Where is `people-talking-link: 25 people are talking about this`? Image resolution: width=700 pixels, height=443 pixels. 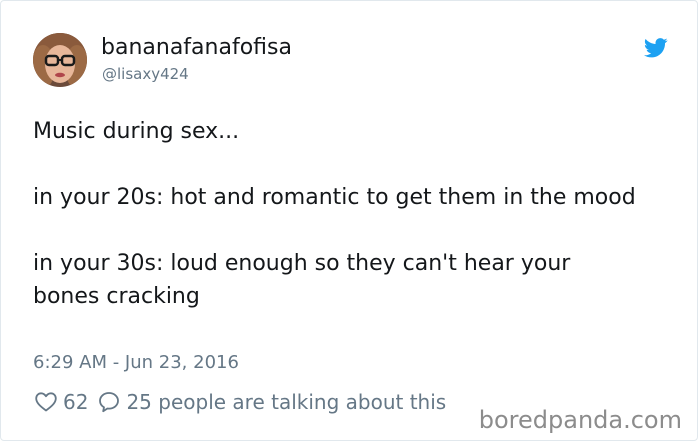
people-talking-link: 25 people are talking about this is located at coordinates (286, 402).